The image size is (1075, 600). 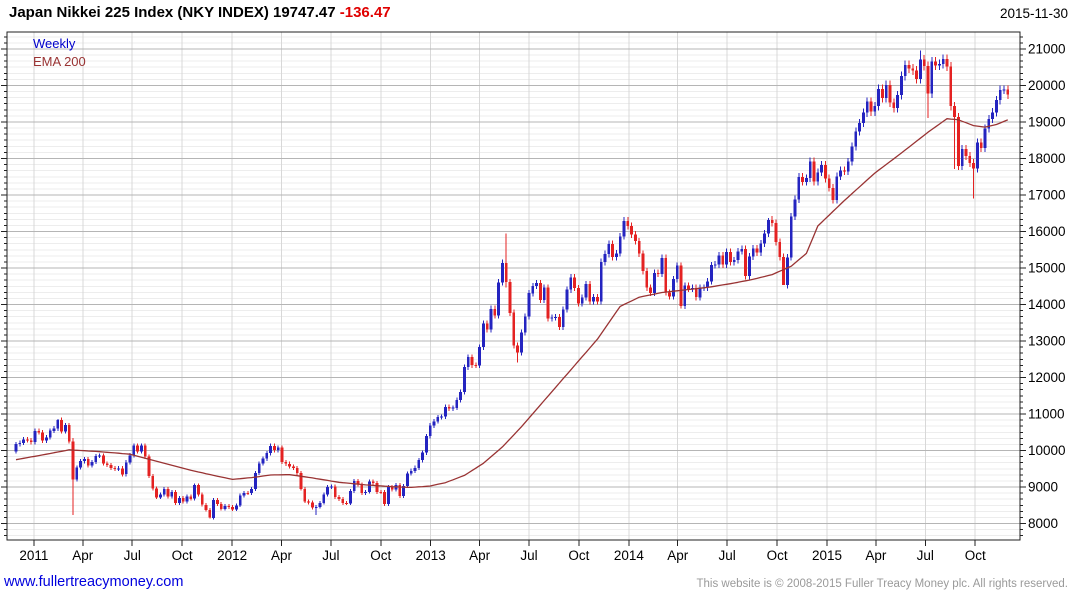 I want to click on website-link: www.fullertreacymoney.com, so click(x=93, y=582).